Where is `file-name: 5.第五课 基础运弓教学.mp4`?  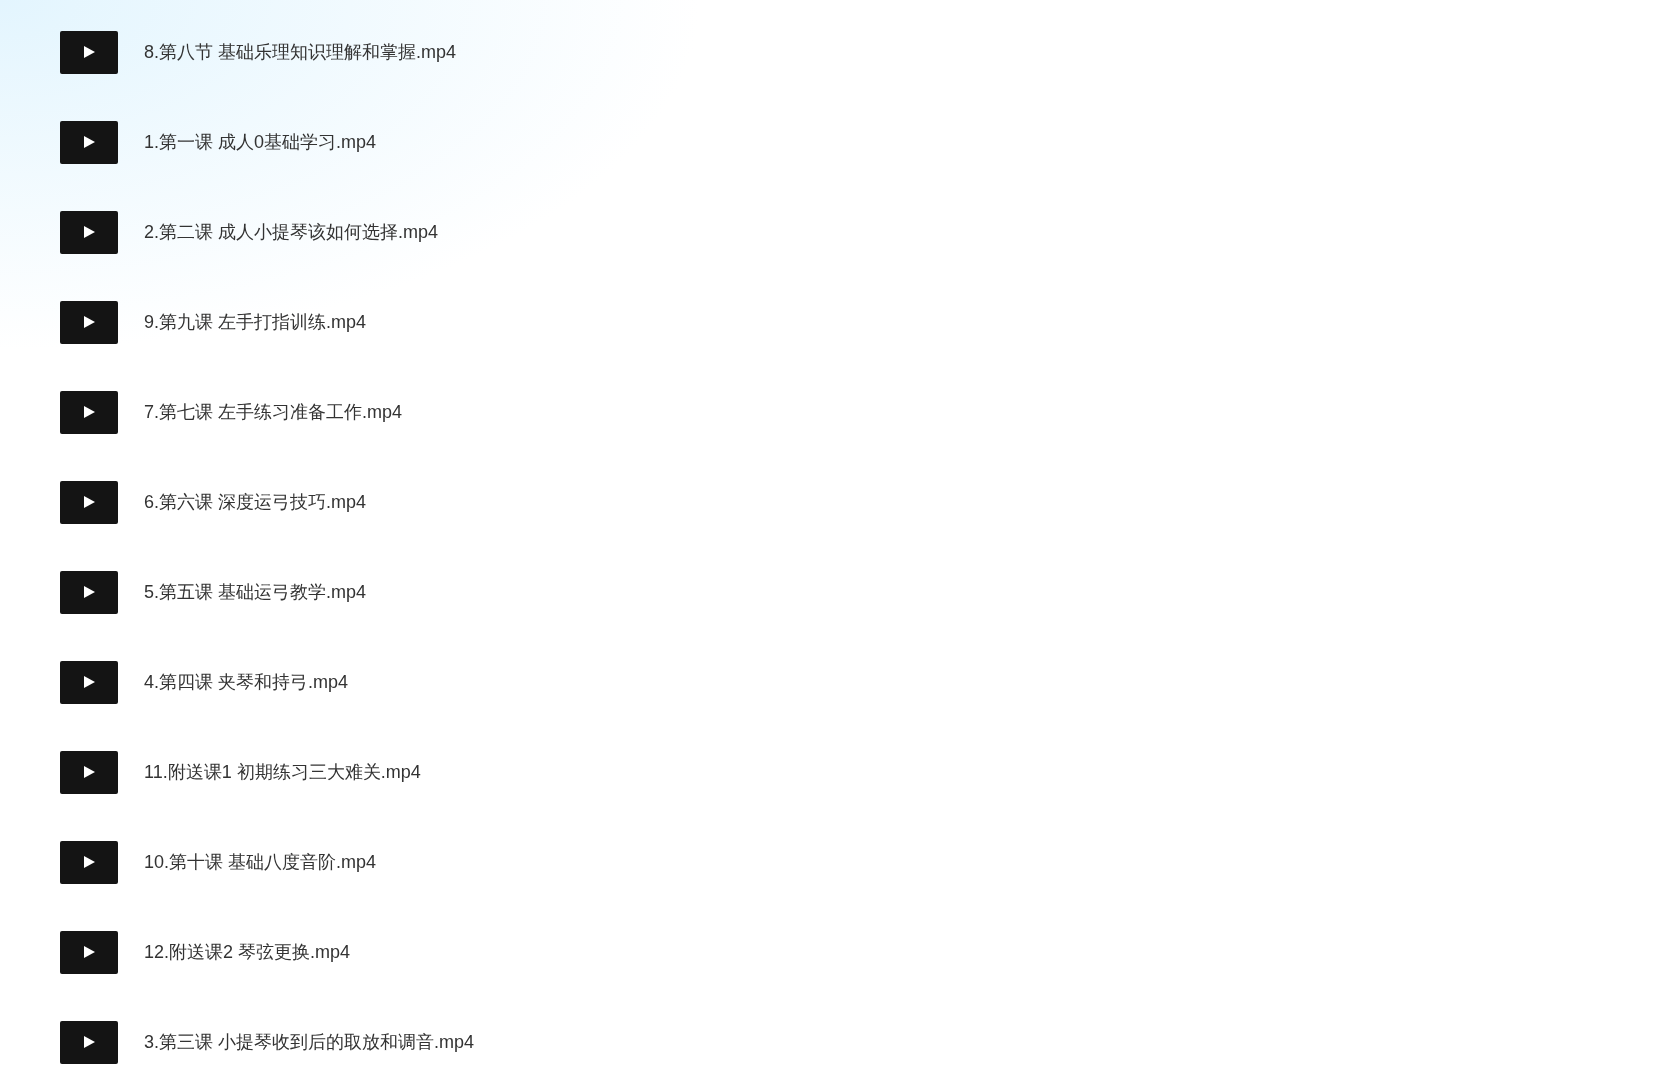
file-name: 5.第五课 基础运弓教学.mp4 is located at coordinates (255, 592).